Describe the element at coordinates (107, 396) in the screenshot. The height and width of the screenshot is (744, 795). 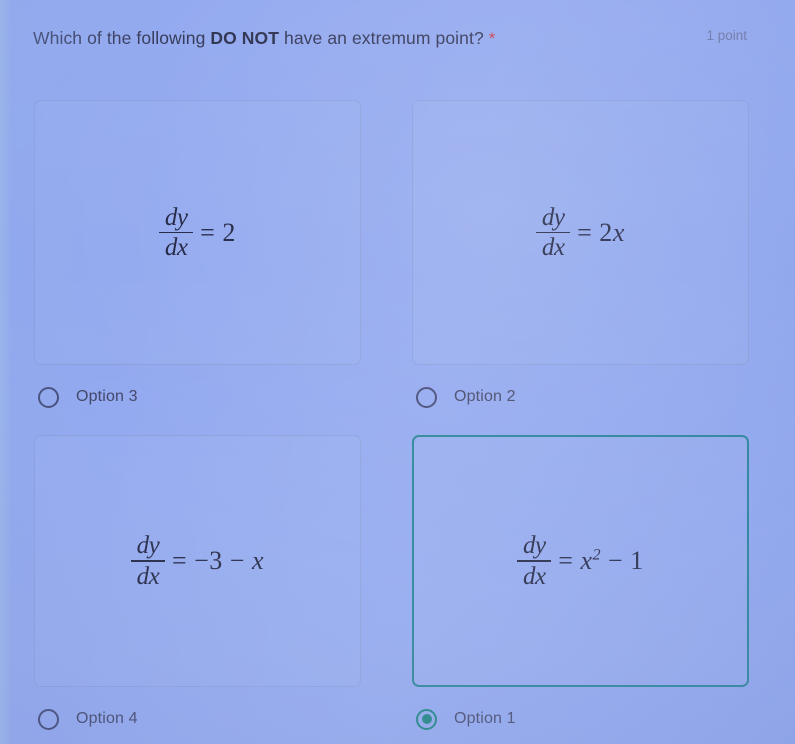
I see `radio-label-option-3: Option 3` at that location.